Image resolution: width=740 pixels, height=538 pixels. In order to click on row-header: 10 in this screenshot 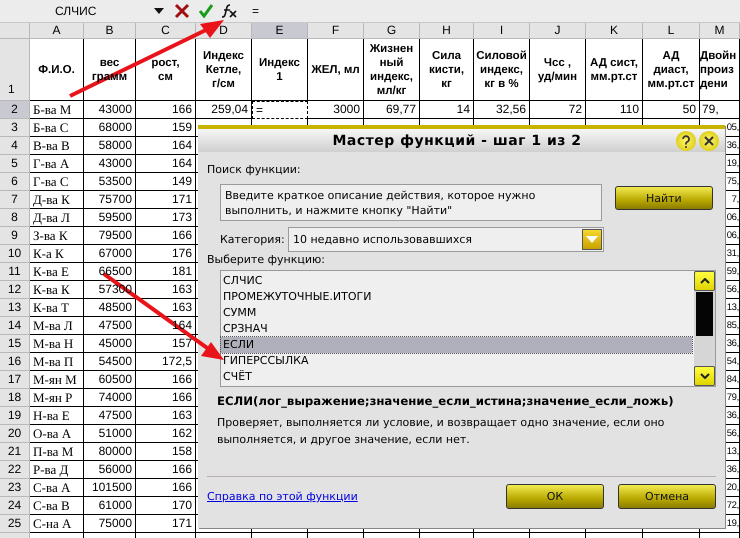, I will do `click(15, 254)`.